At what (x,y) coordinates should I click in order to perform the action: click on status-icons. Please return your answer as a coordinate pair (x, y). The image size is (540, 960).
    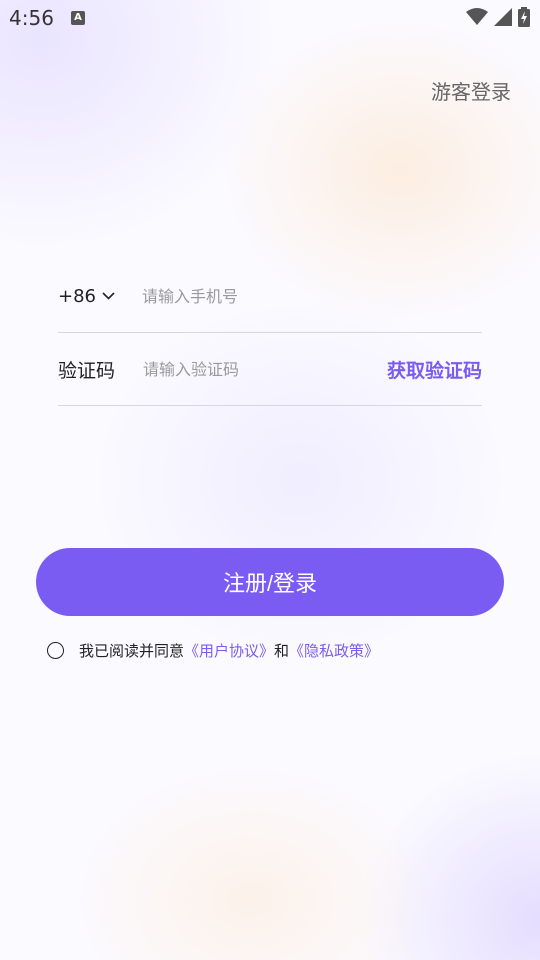
    Looking at the image, I should click on (498, 17).